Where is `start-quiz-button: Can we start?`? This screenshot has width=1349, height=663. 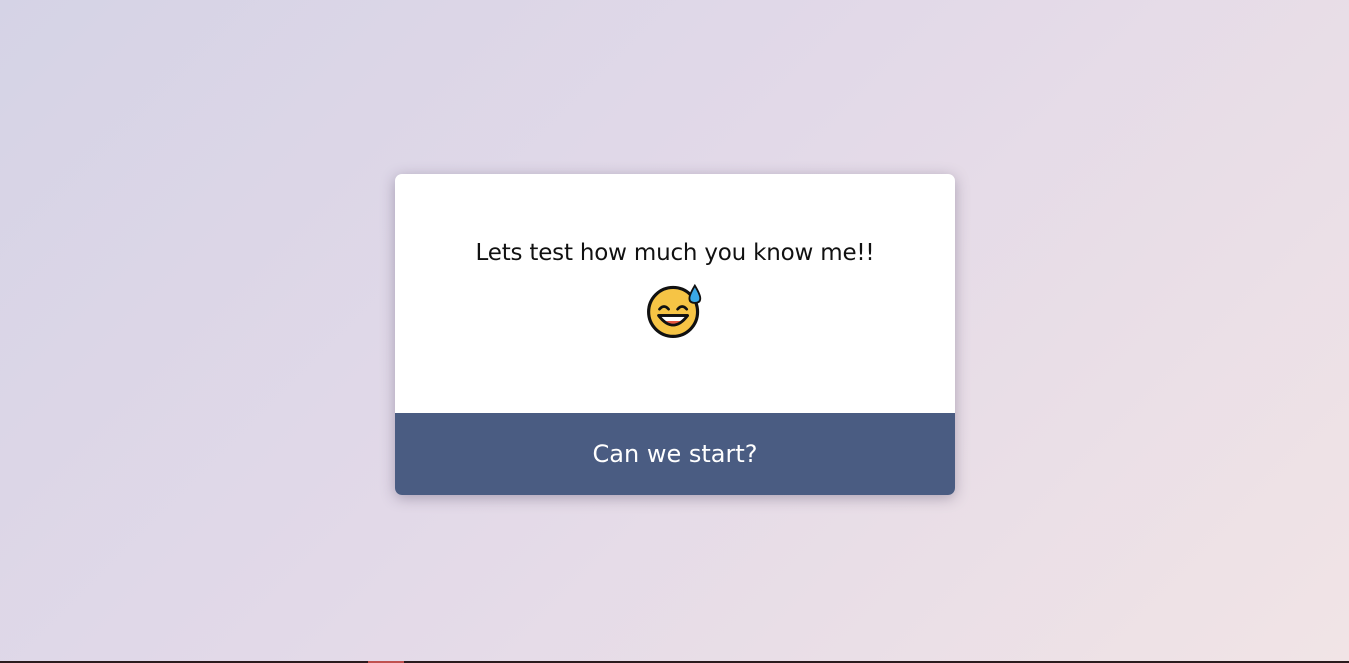 start-quiz-button: Can we start? is located at coordinates (675, 454).